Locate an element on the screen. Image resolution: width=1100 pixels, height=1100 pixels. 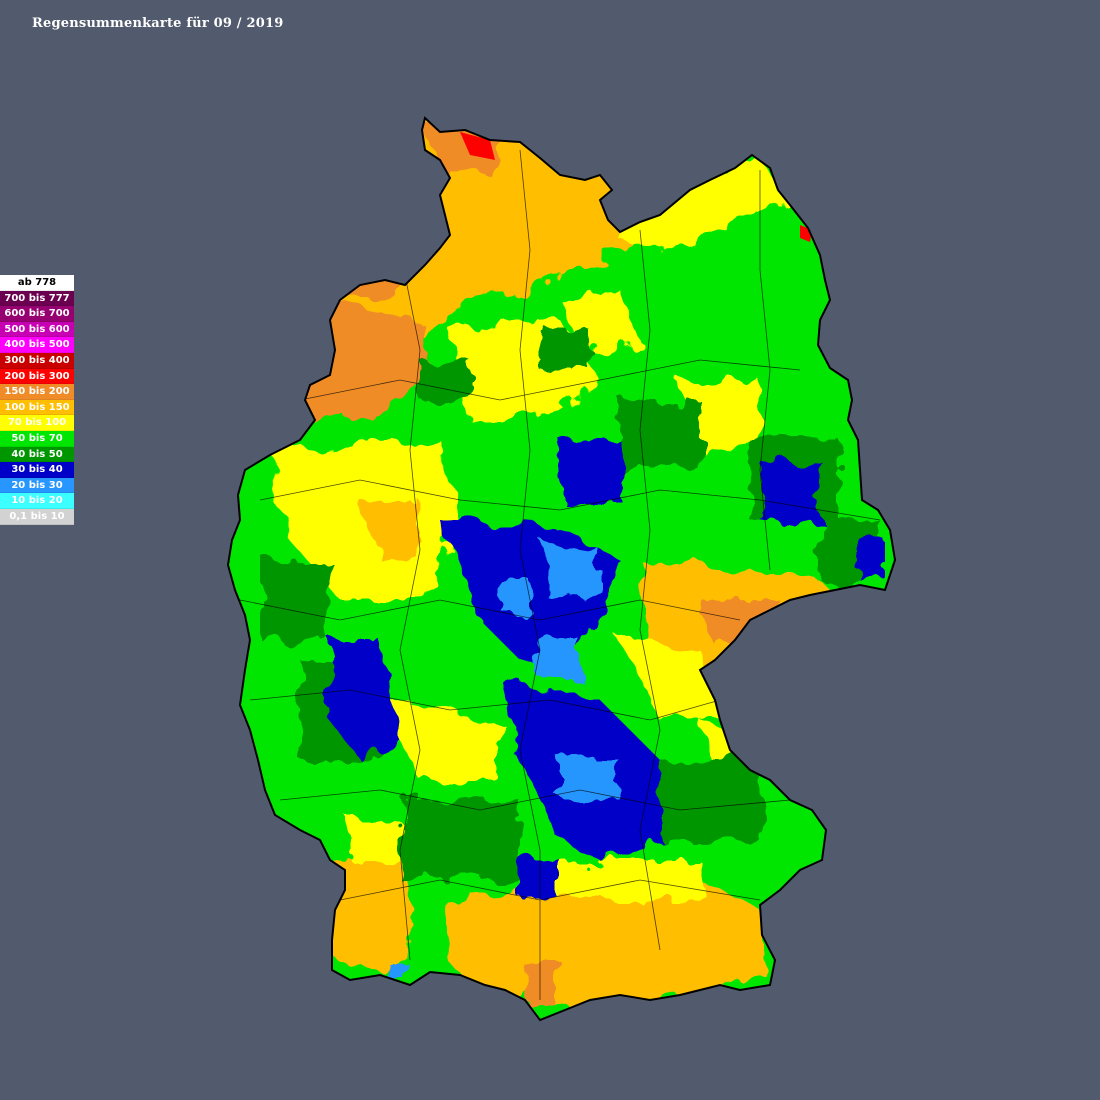
legend-item: 70 bis 100 is located at coordinates (37, 423).